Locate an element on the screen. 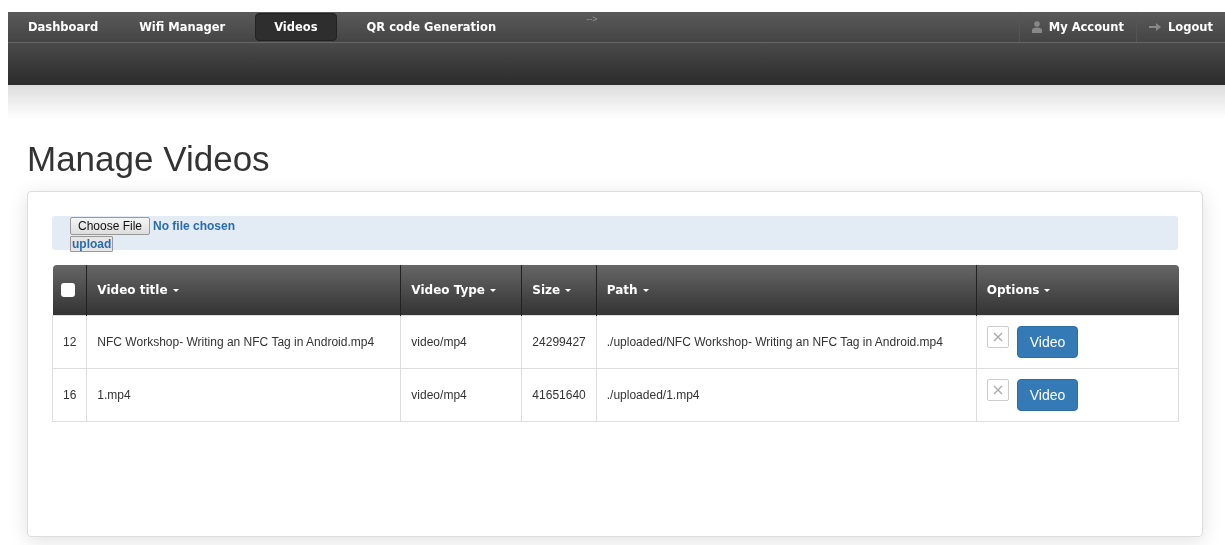  table-cell: 41651640 is located at coordinates (559, 395).